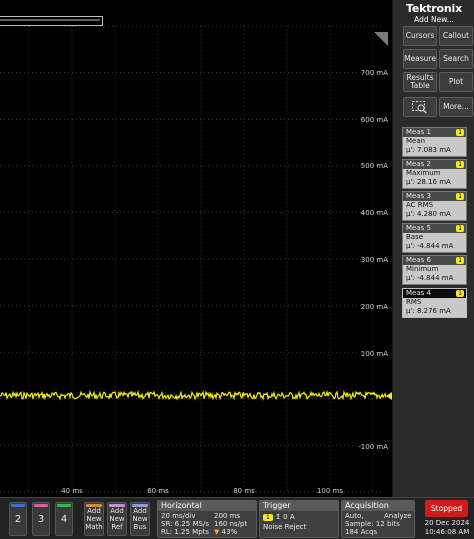 The image size is (474, 539). I want to click on horizontal-title: Horizontal, so click(207, 506).